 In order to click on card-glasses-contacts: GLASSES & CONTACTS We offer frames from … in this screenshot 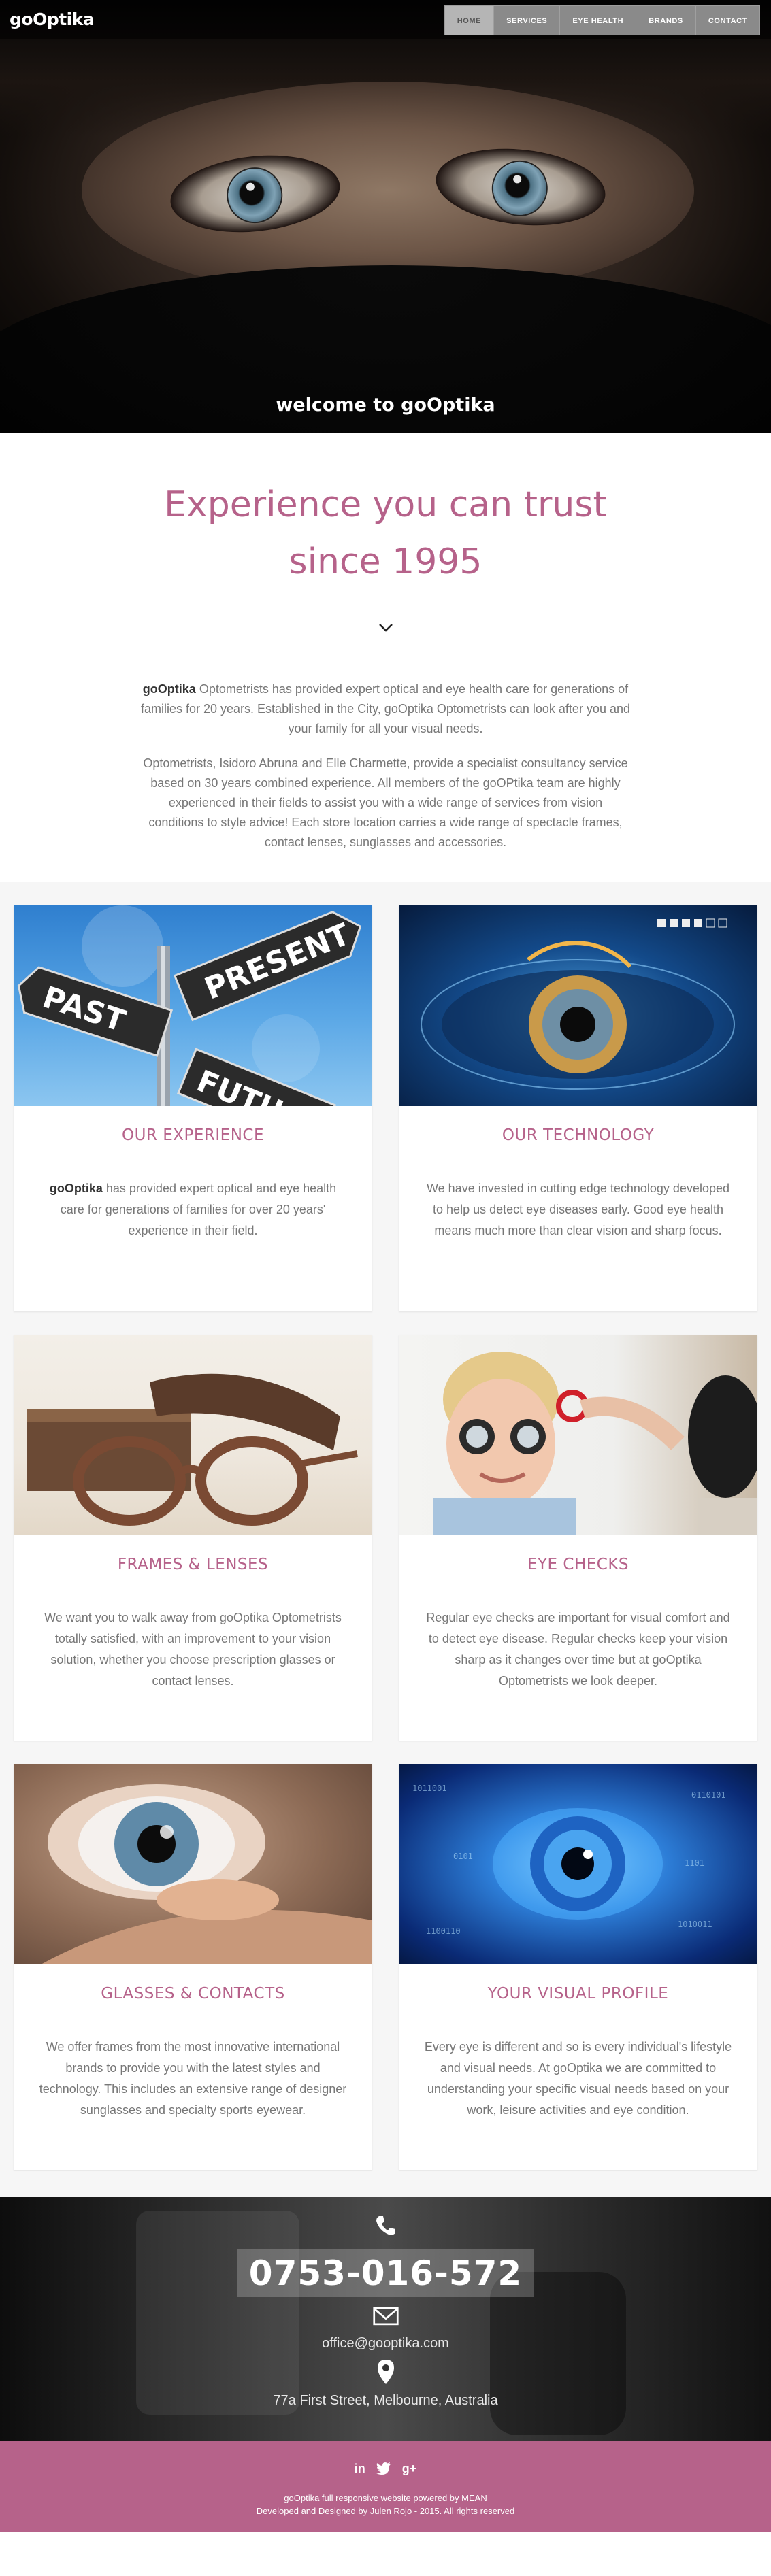, I will do `click(193, 1967)`.